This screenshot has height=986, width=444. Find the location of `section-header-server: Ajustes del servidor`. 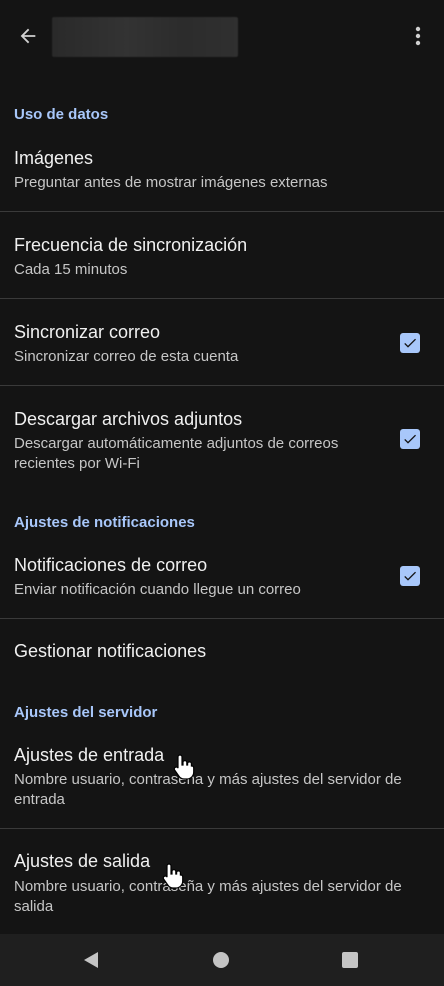

section-header-server: Ajustes del servidor is located at coordinates (86, 712).